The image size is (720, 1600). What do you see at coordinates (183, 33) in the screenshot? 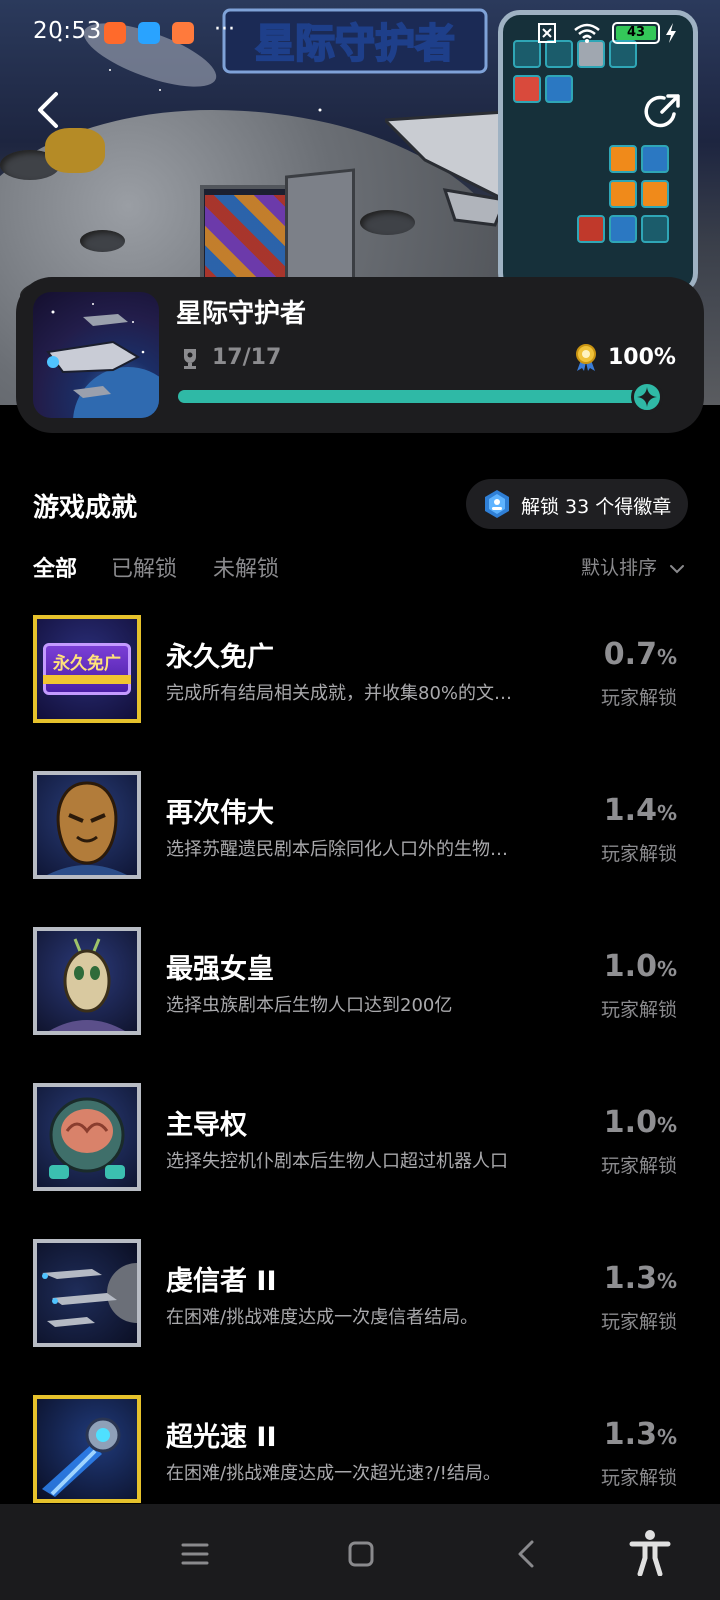
I see `shop-notification-icon` at bounding box center [183, 33].